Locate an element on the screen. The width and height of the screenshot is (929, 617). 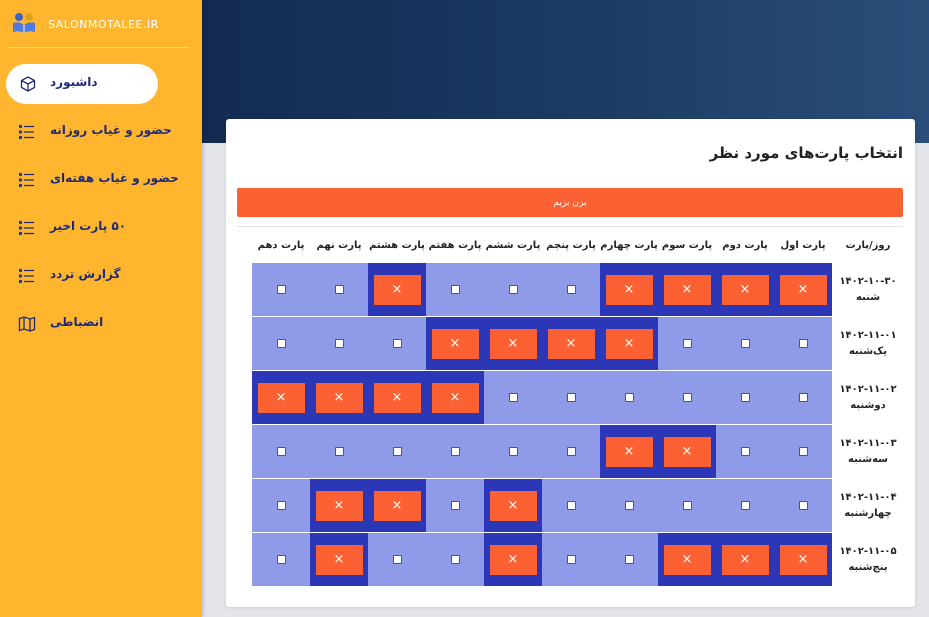
sidebar-item-weekly-attendance: حضور و غیاب هفته‌ای is located at coordinates (101, 180).